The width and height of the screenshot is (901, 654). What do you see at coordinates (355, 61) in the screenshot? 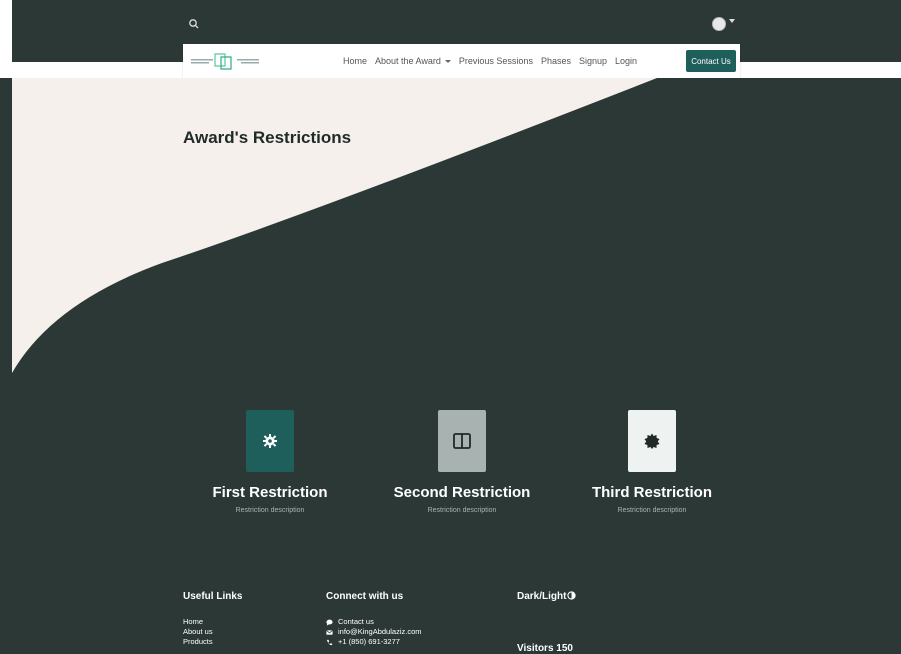
I see `nav-home: Home` at bounding box center [355, 61].